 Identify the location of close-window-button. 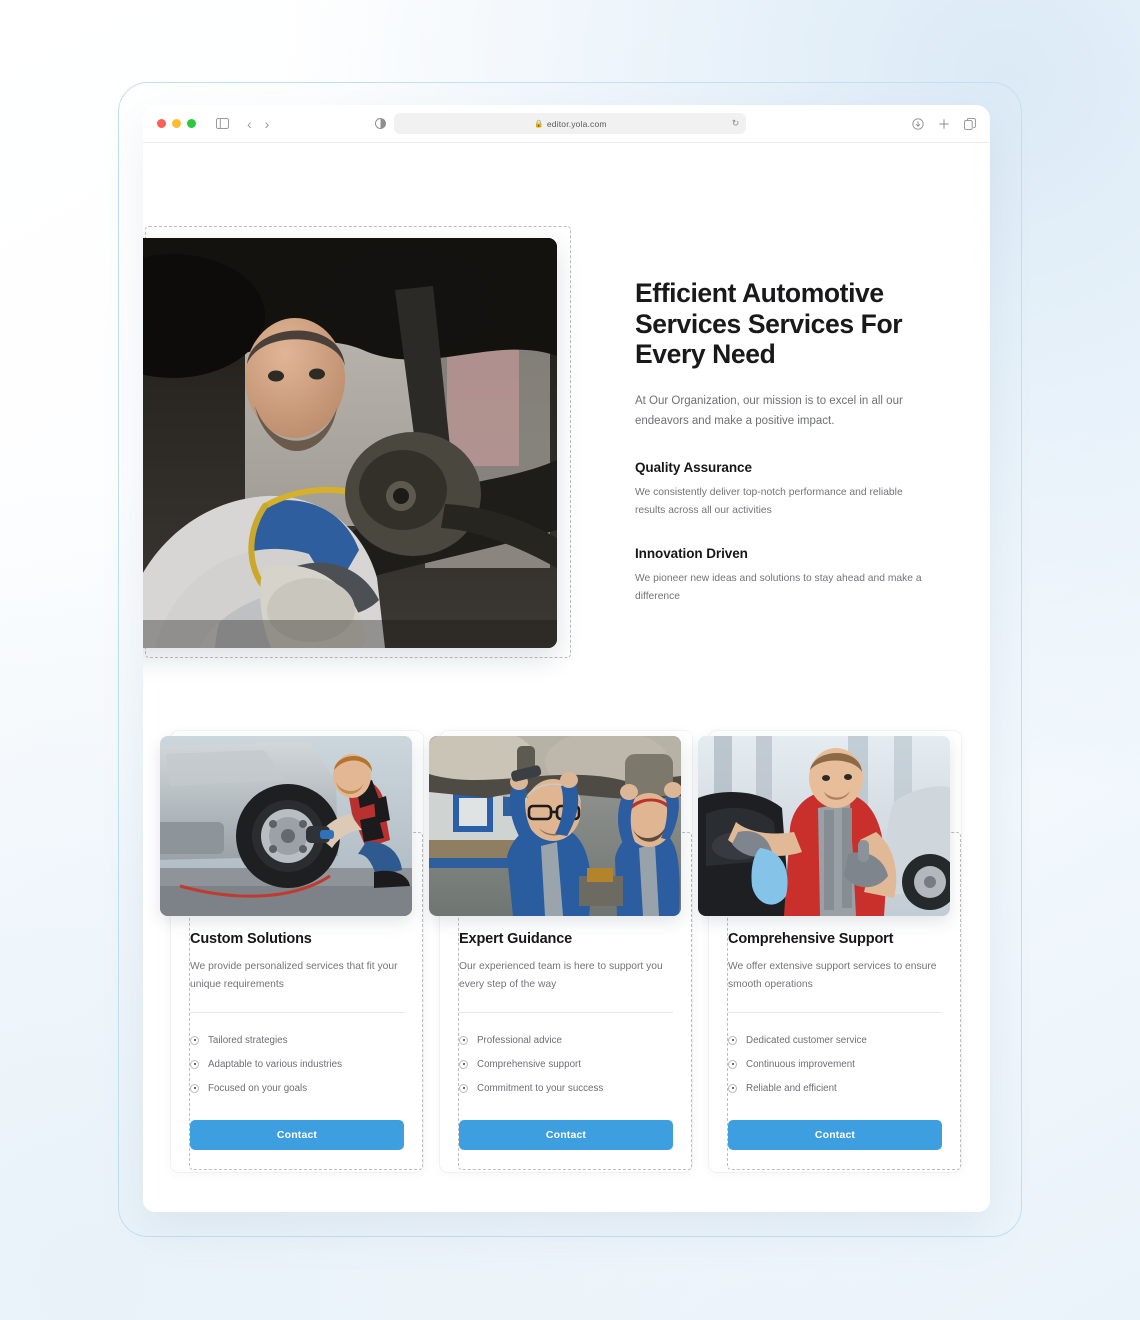
(161, 123).